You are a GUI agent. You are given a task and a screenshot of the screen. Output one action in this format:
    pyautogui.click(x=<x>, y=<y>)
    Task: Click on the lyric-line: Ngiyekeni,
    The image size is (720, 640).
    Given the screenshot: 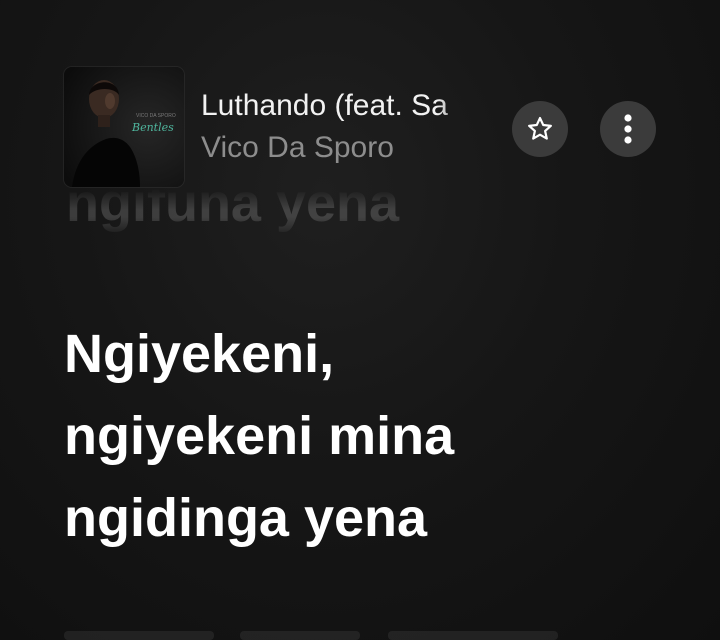 What is the action you would take?
    pyautogui.click(x=199, y=354)
    